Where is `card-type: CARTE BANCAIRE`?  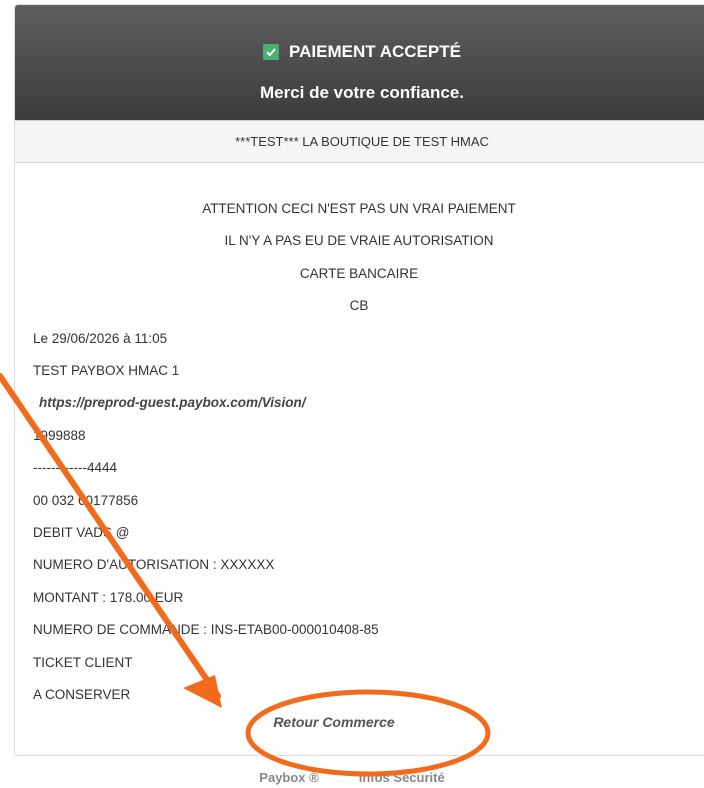 card-type: CARTE BANCAIRE is located at coordinates (359, 273).